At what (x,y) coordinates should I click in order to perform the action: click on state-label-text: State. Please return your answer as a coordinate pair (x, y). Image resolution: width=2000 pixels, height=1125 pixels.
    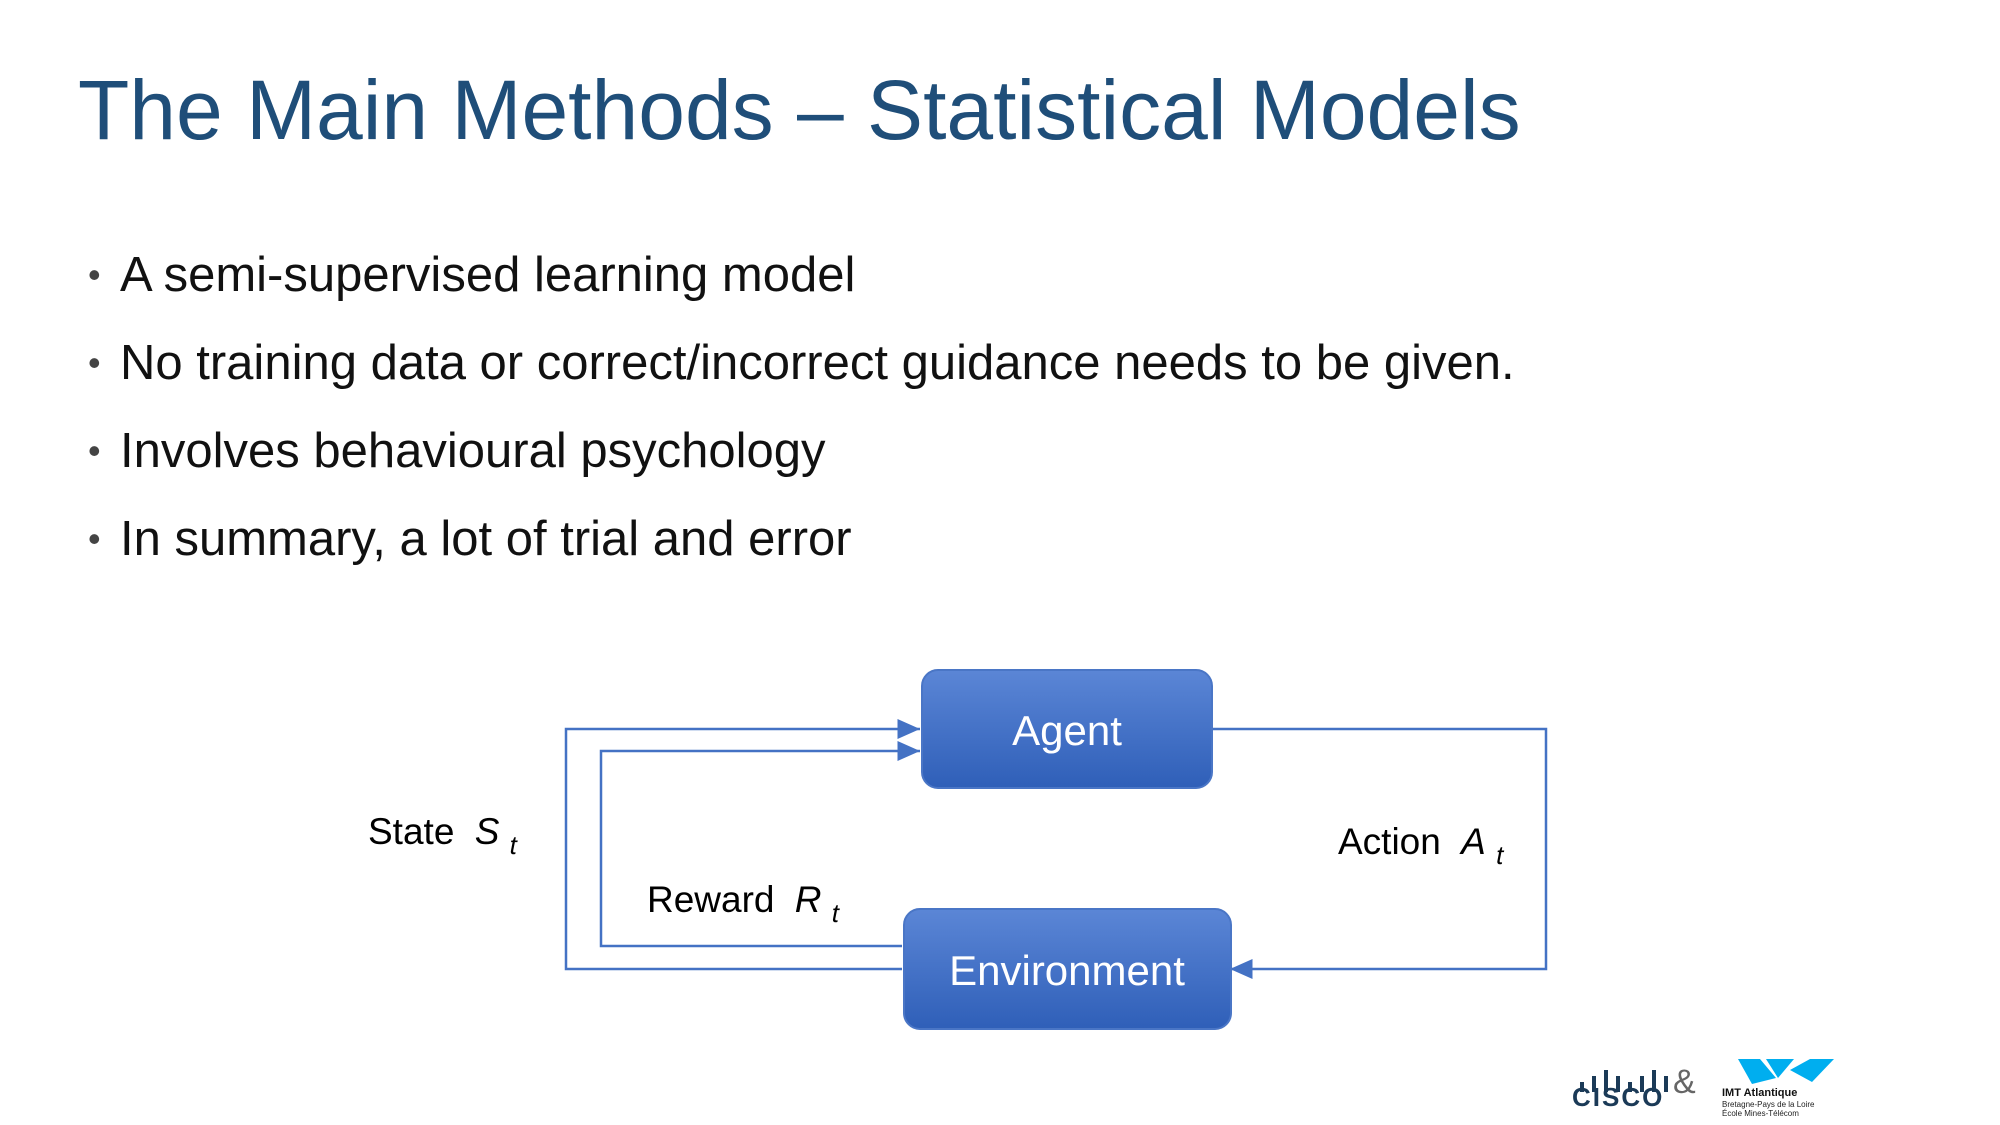
    Looking at the image, I should click on (411, 831).